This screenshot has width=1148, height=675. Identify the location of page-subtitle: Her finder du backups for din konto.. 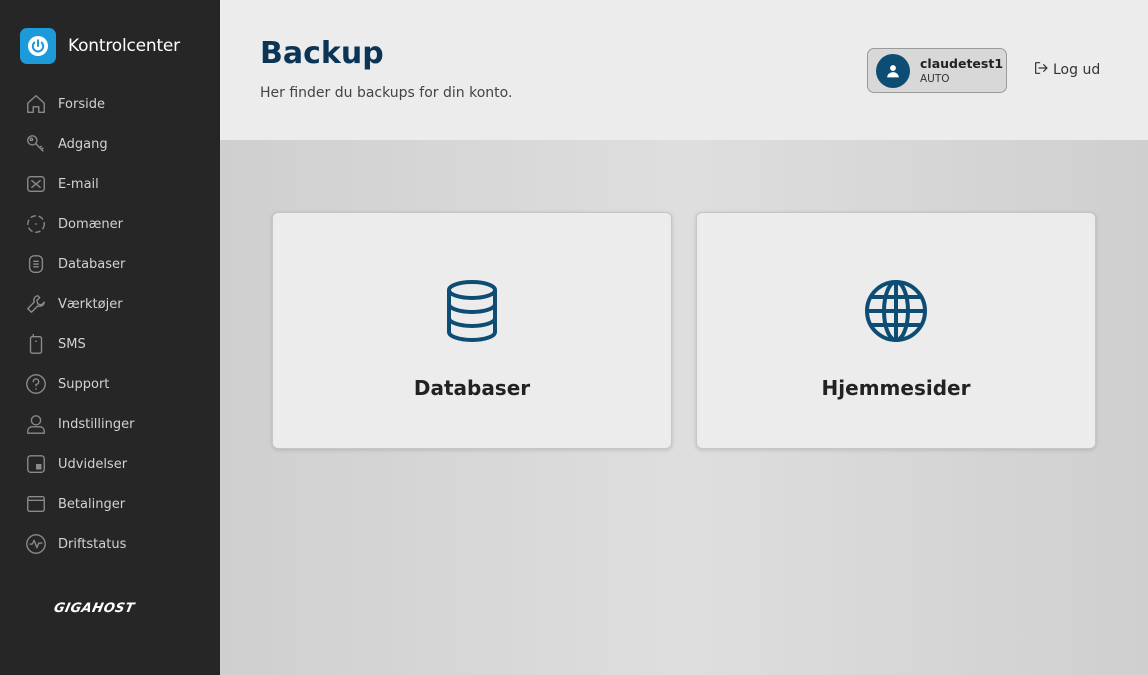
(386, 93).